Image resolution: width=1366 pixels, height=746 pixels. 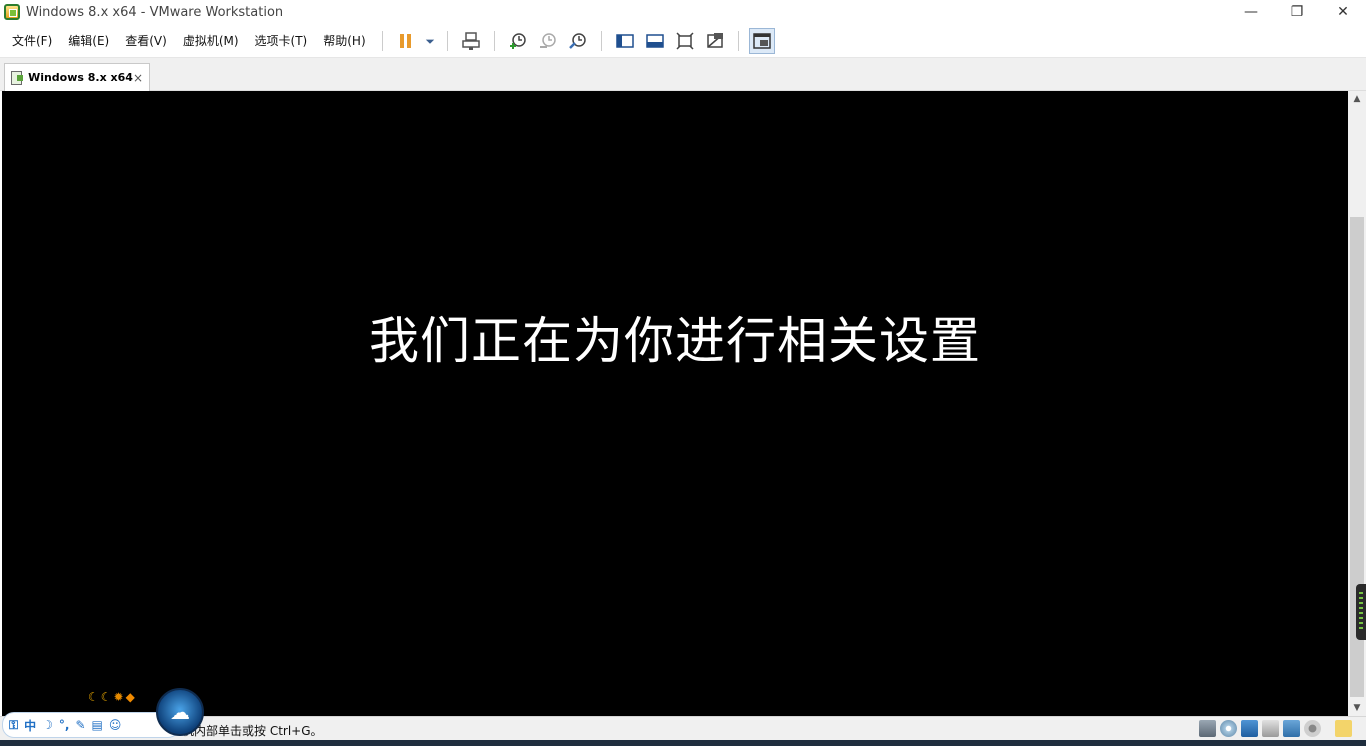 I want to click on full-screen-button, so click(x=685, y=41).